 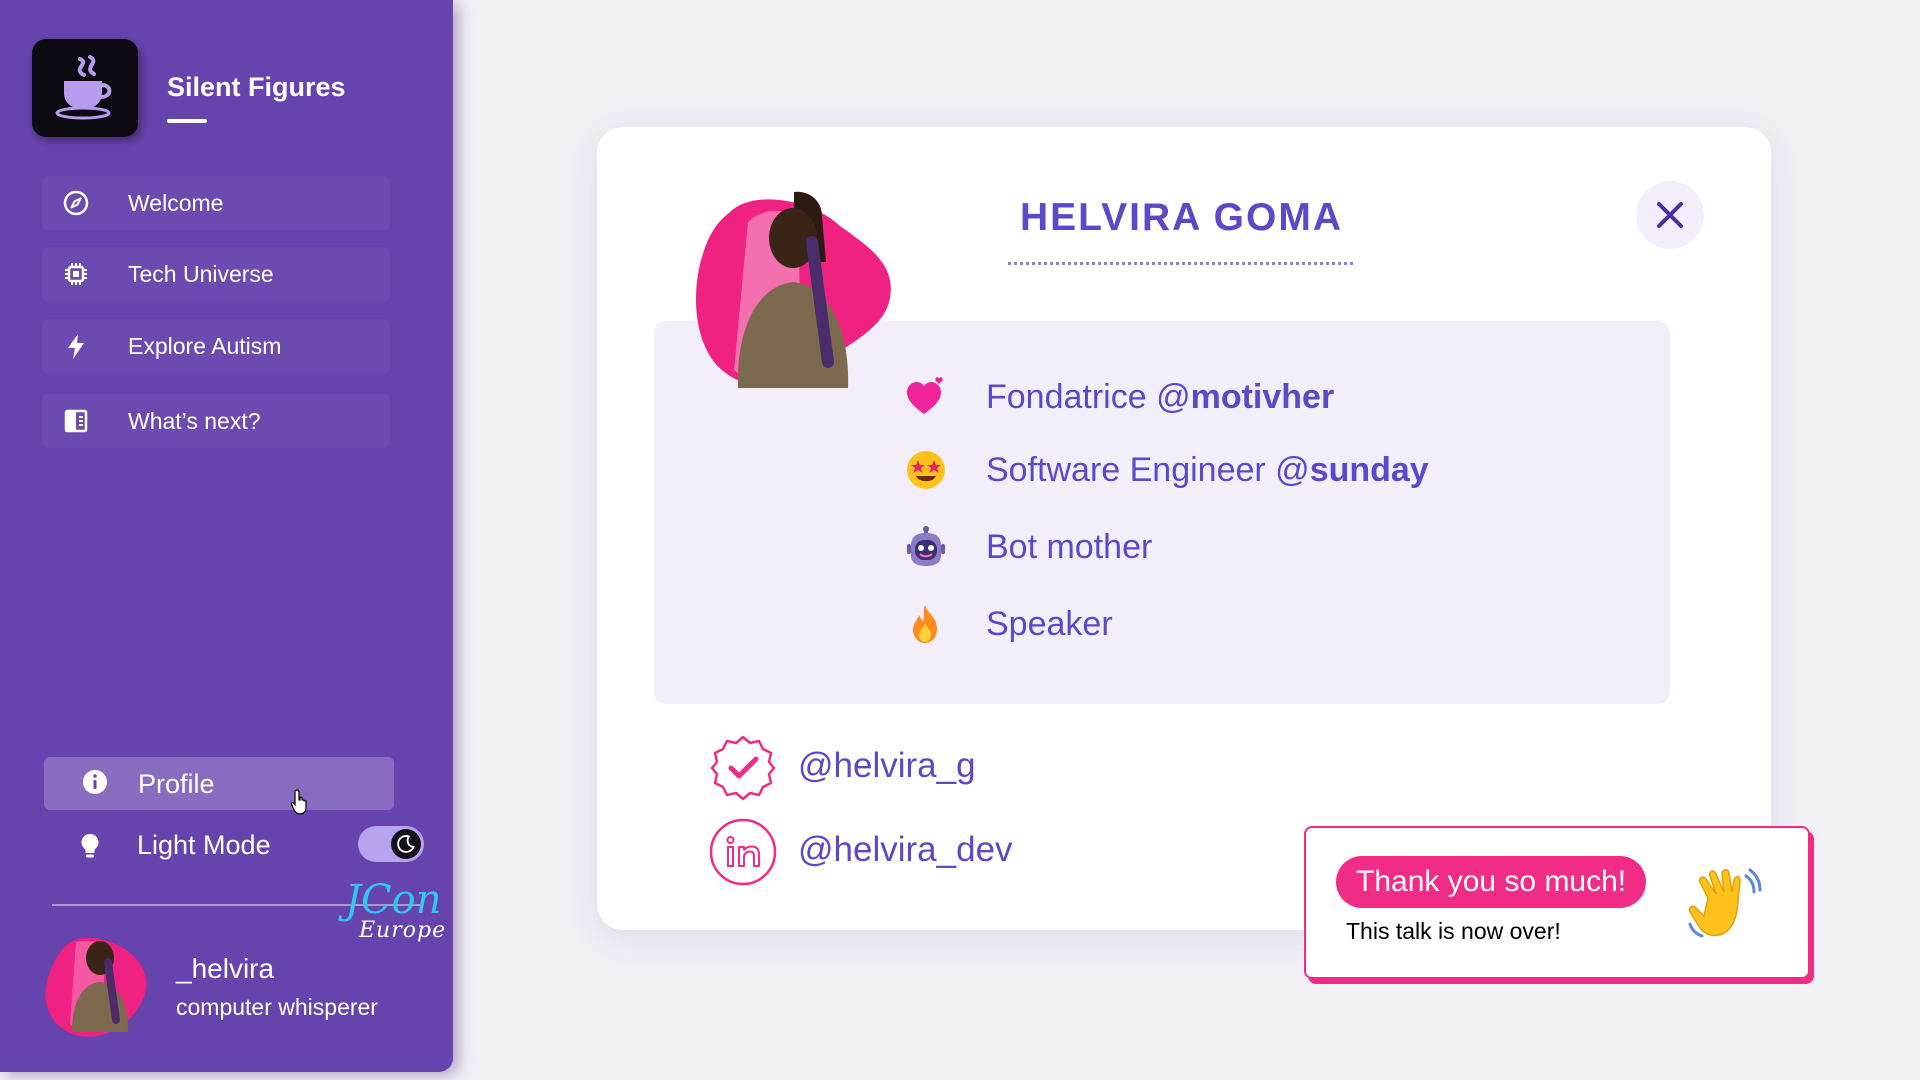 What do you see at coordinates (205, 345) in the screenshot?
I see `sidebar-item-label: Explore Autism` at bounding box center [205, 345].